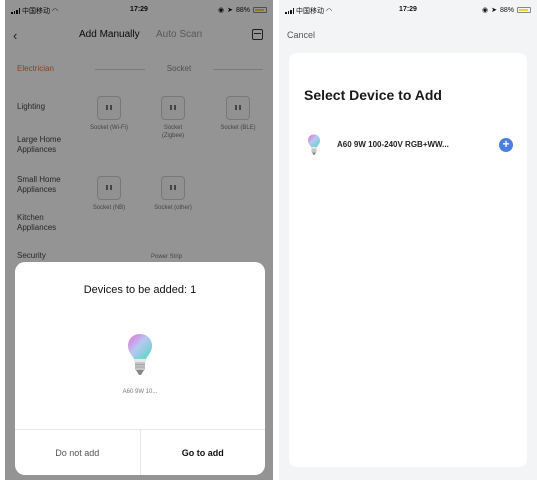  Describe the element at coordinates (524, 10) in the screenshot. I see `battery-icon` at that location.